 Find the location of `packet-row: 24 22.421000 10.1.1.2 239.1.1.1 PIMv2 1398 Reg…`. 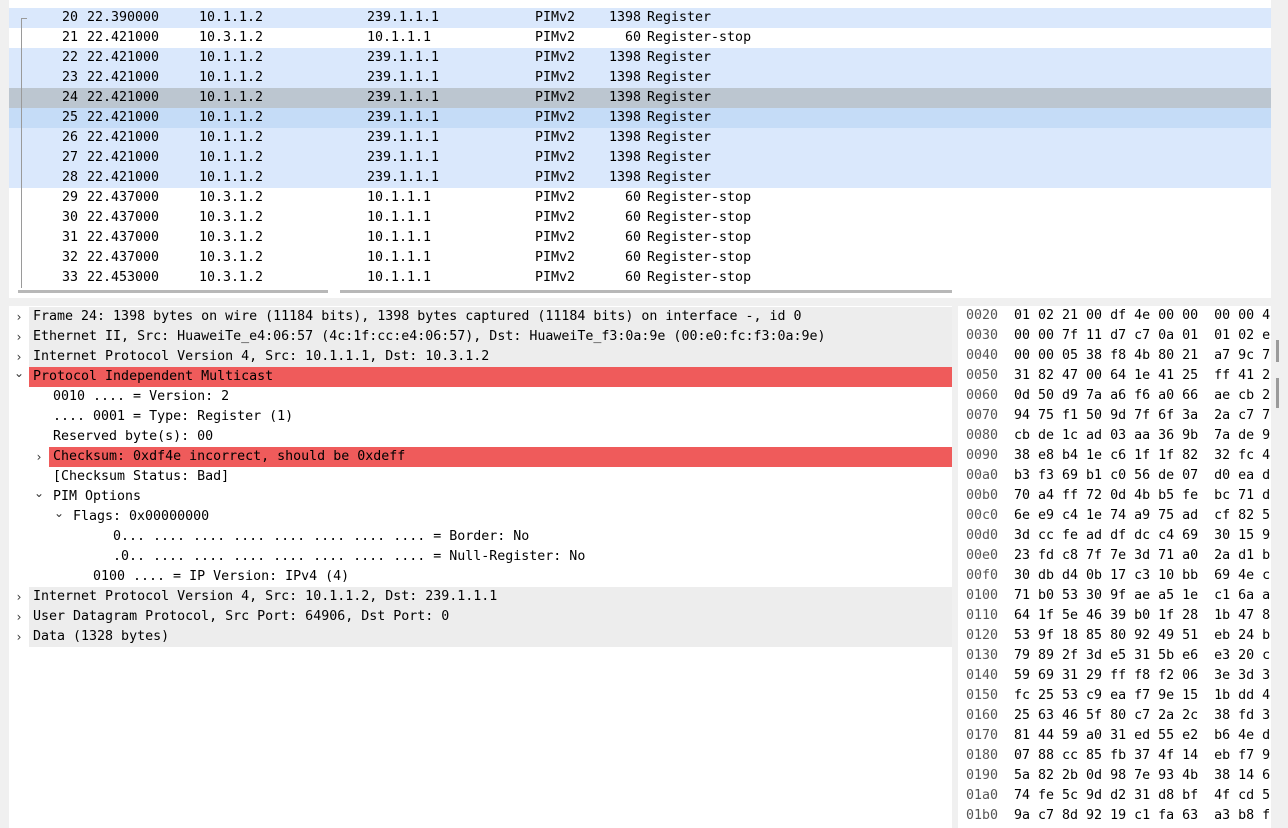

packet-row: 24 22.421000 10.1.1.2 239.1.1.1 PIMv2 1398 Reg… is located at coordinates (640, 98).